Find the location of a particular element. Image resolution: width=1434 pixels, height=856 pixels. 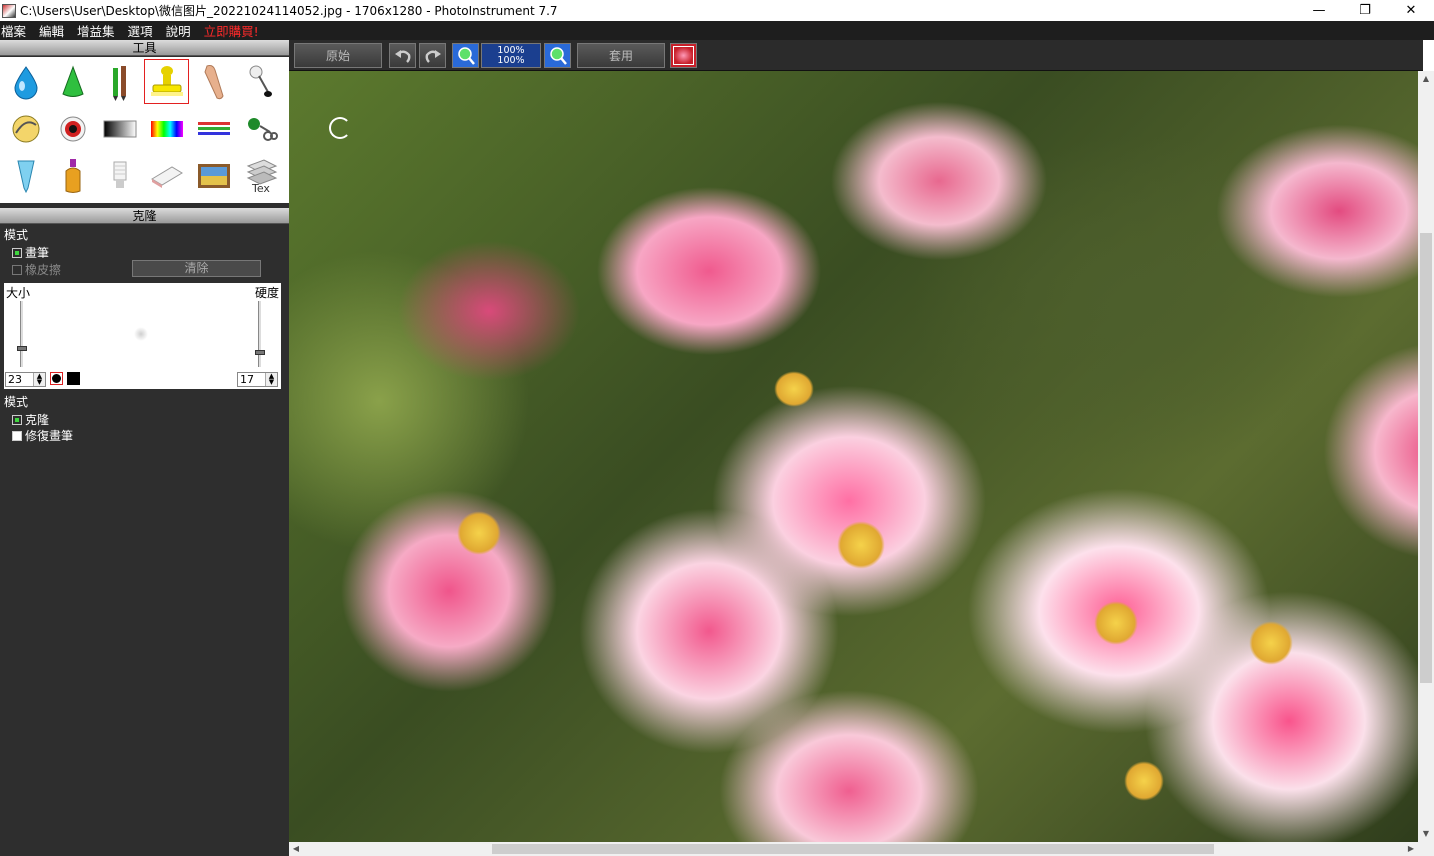

scroll-left-icon: ◀ is located at coordinates (296, 849).